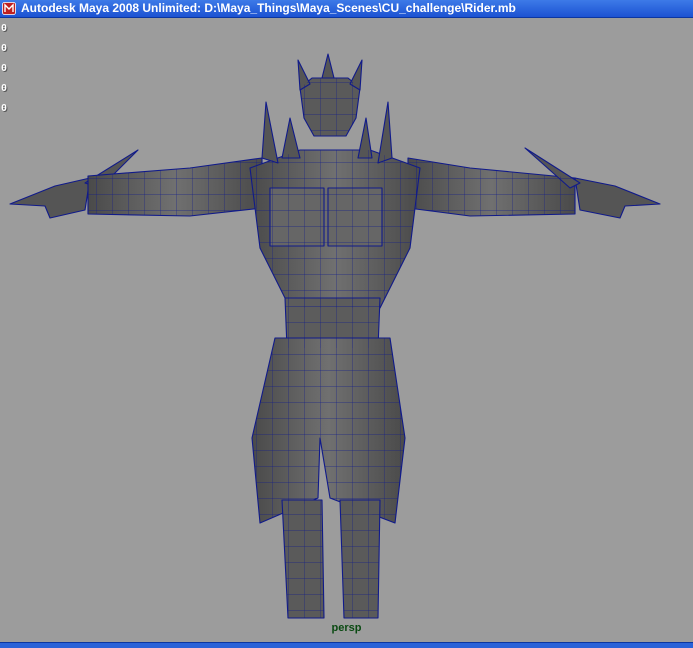  Describe the element at coordinates (346, 628) in the screenshot. I see `camera-name-label: persp` at that location.